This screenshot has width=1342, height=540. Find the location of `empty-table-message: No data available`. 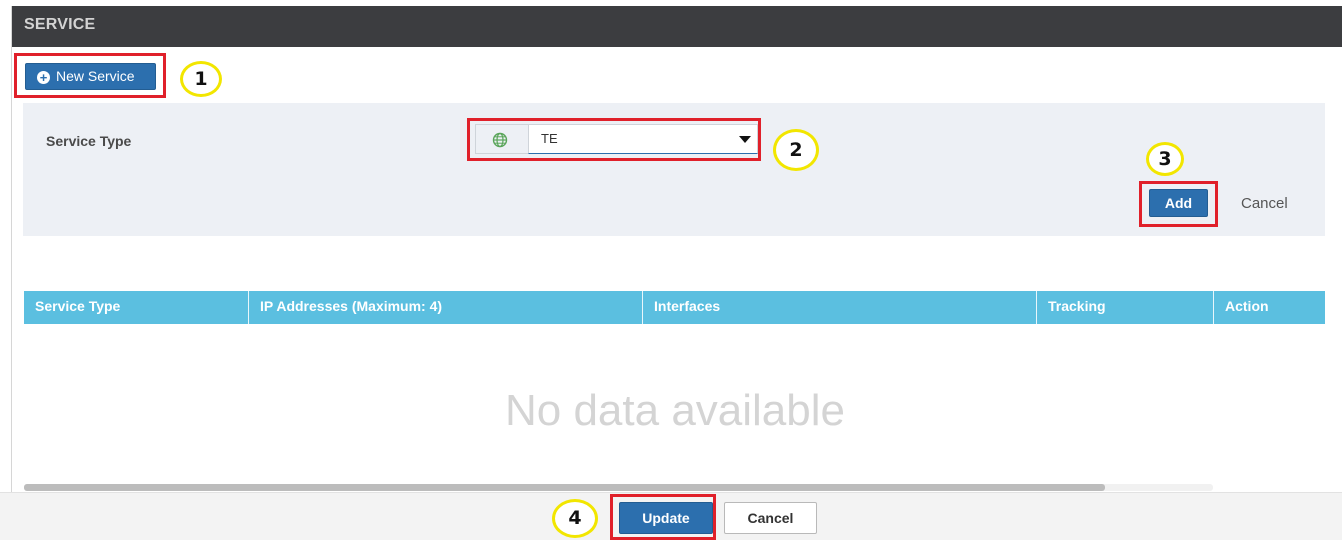

empty-table-message: No data available is located at coordinates (674, 410).